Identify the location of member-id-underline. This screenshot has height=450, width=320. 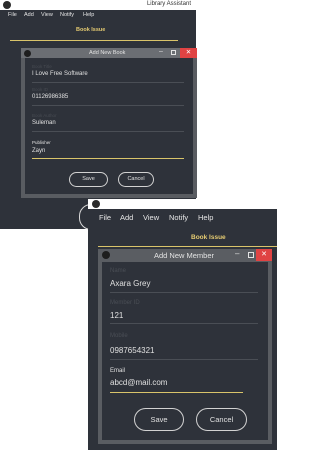
(184, 323).